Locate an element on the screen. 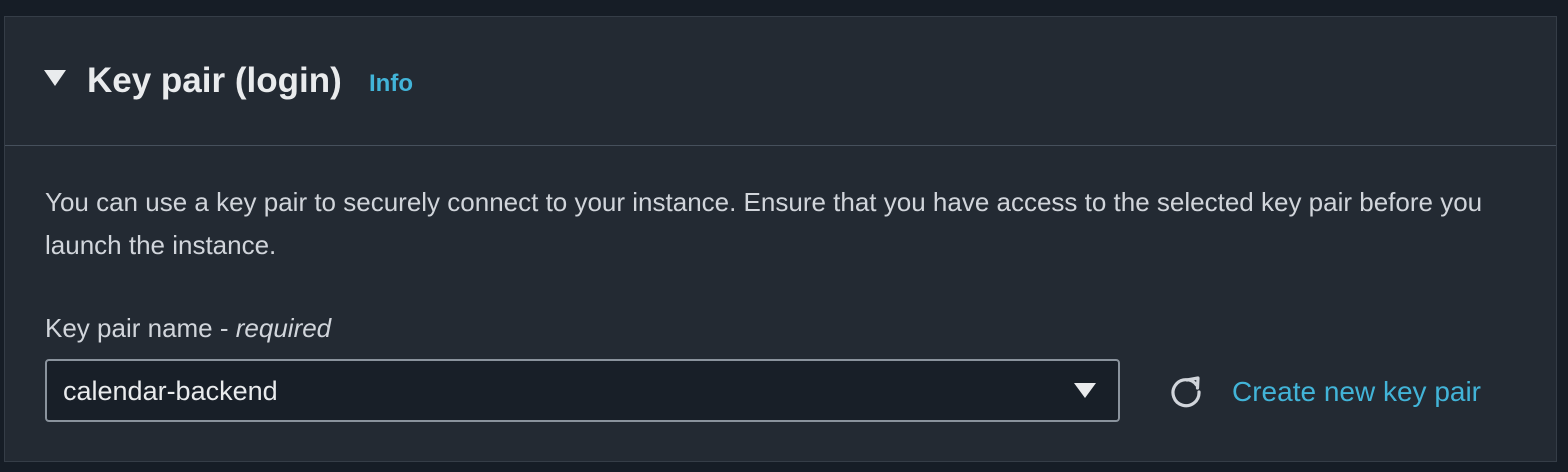 The height and width of the screenshot is (472, 1568). key-pair-name-label: Key pair name - required is located at coordinates (188, 328).